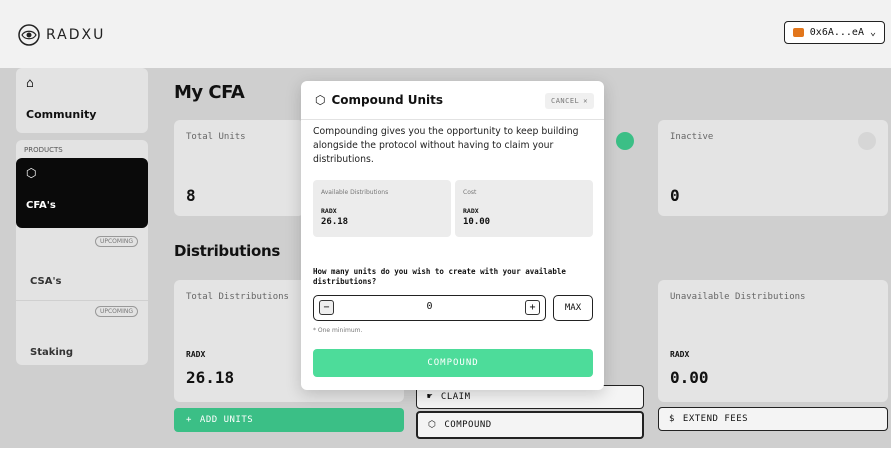 The height and width of the screenshot is (458, 891). Describe the element at coordinates (216, 137) in the screenshot. I see `total-units-label: Total Units` at that location.